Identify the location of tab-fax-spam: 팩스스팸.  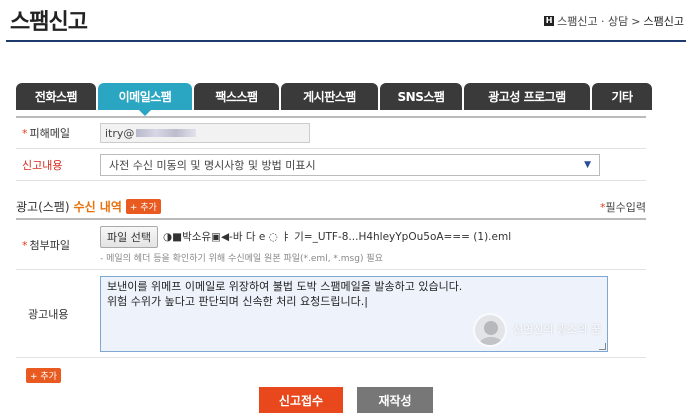
(236, 96).